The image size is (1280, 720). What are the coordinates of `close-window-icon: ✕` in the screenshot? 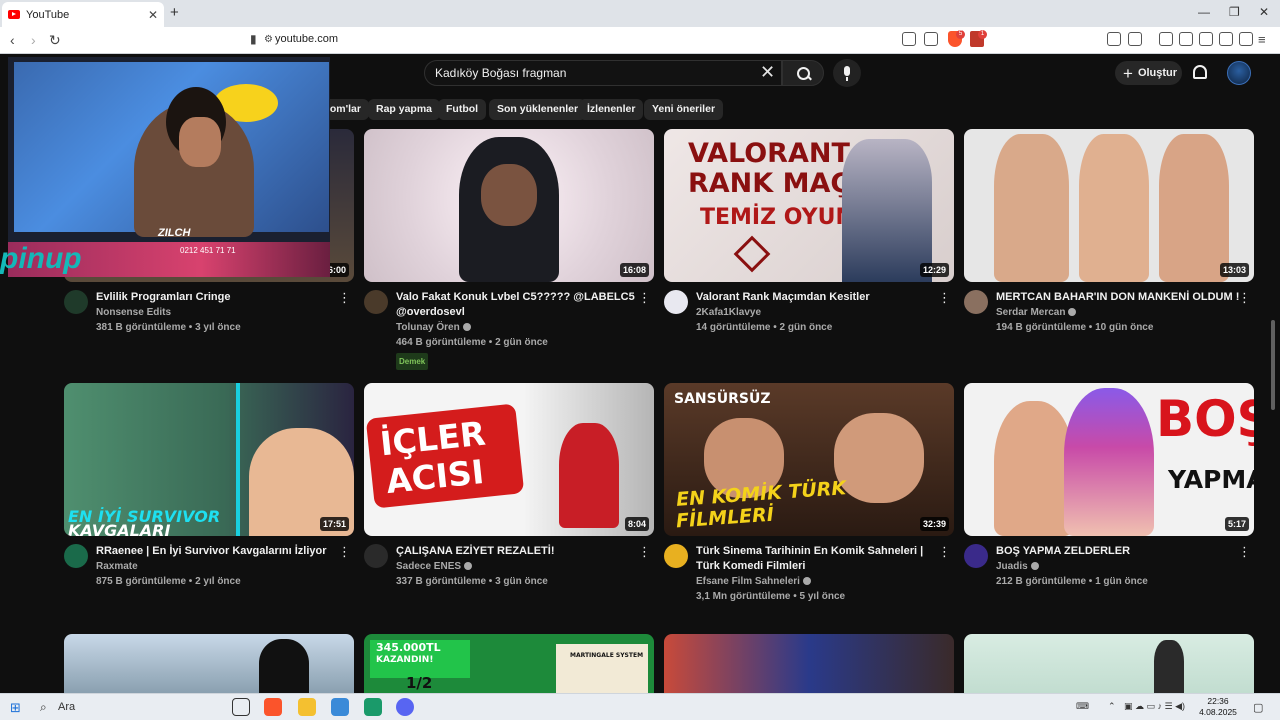 It's located at (1264, 12).